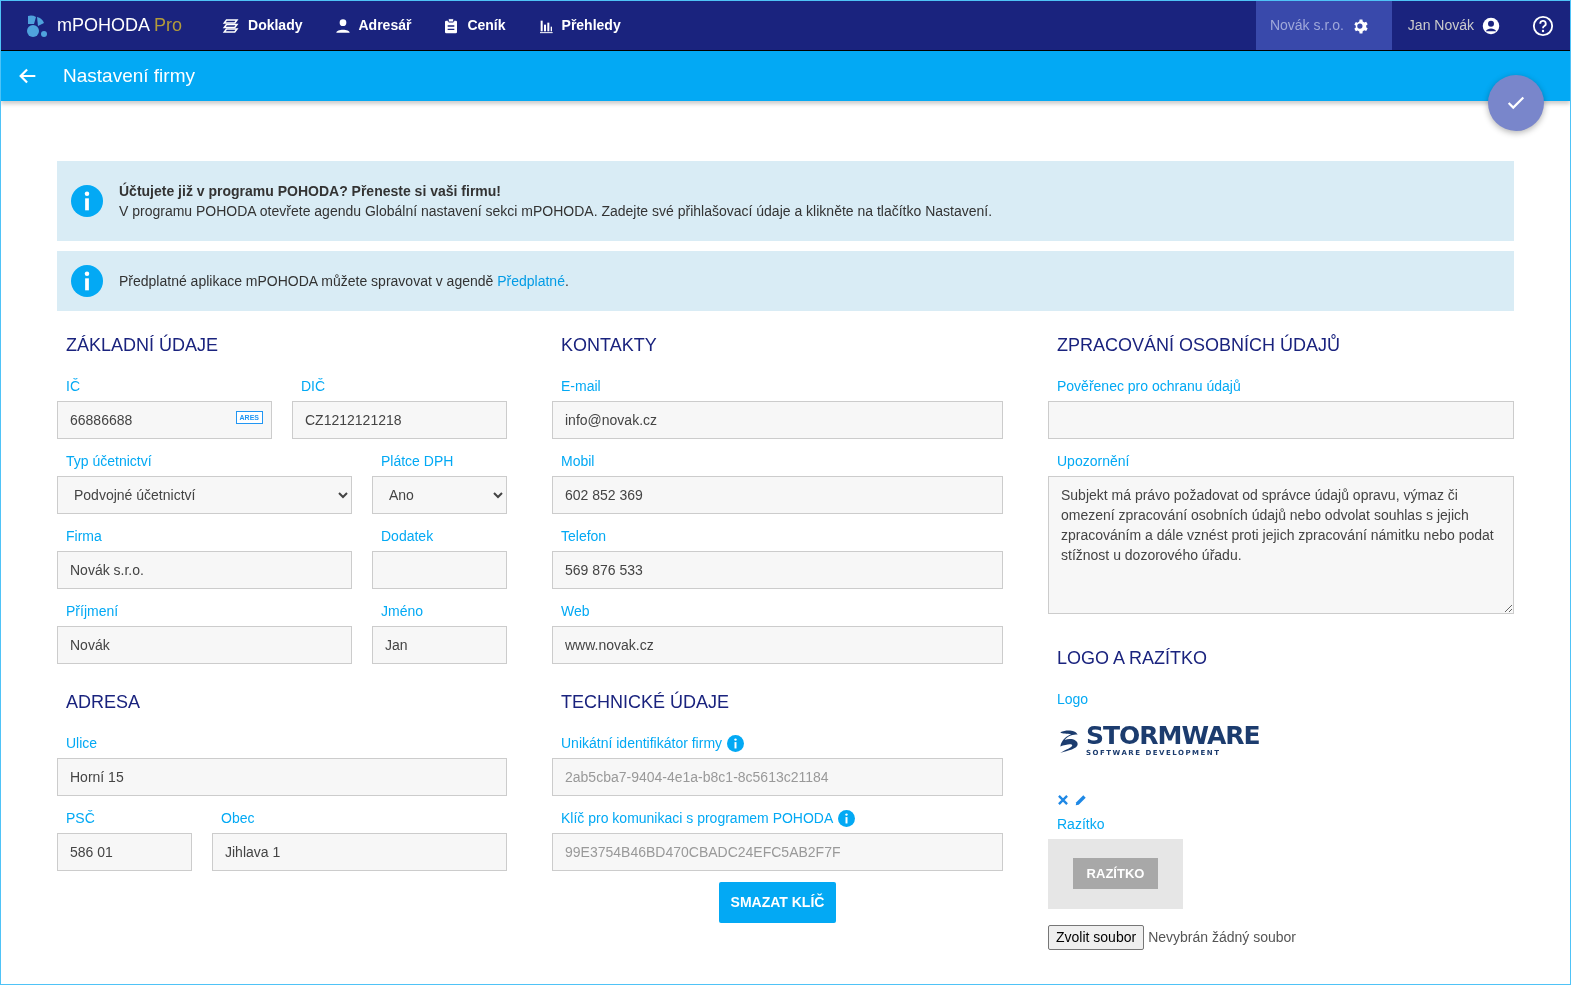  What do you see at coordinates (313, 386) in the screenshot?
I see `field-label: DIČ` at bounding box center [313, 386].